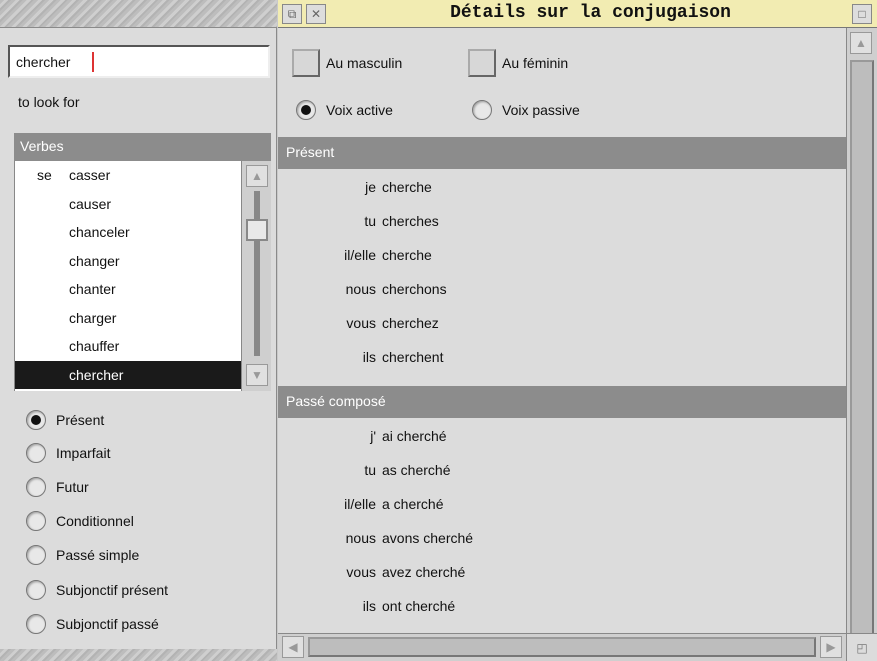 The width and height of the screenshot is (877, 661). I want to click on verbs-list-header: Verbes, so click(142, 147).